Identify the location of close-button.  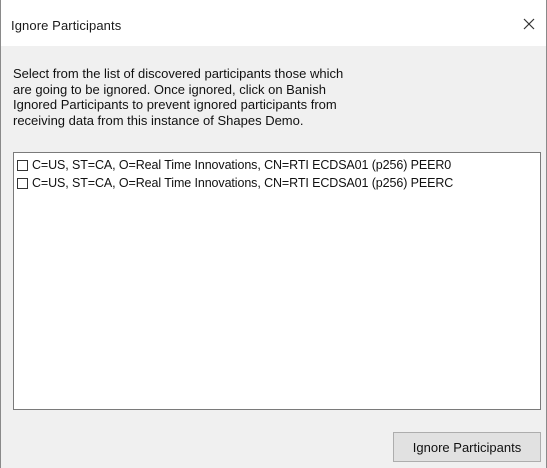
(529, 24).